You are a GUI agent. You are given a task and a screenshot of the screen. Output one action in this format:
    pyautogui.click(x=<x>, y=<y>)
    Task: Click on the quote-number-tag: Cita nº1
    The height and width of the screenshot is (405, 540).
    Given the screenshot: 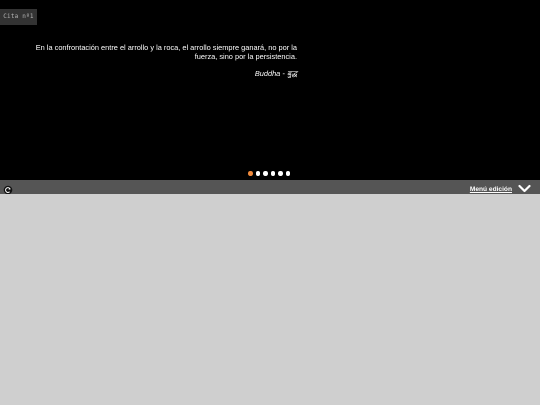 What is the action you would take?
    pyautogui.click(x=18, y=17)
    